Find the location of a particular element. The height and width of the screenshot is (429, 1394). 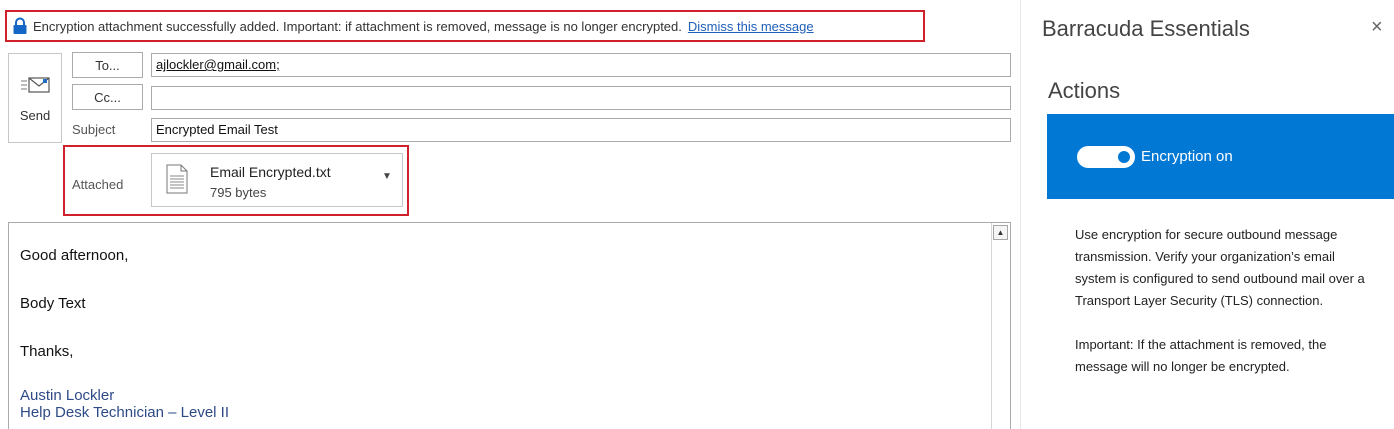

actions-heading: Actions is located at coordinates (1084, 90).